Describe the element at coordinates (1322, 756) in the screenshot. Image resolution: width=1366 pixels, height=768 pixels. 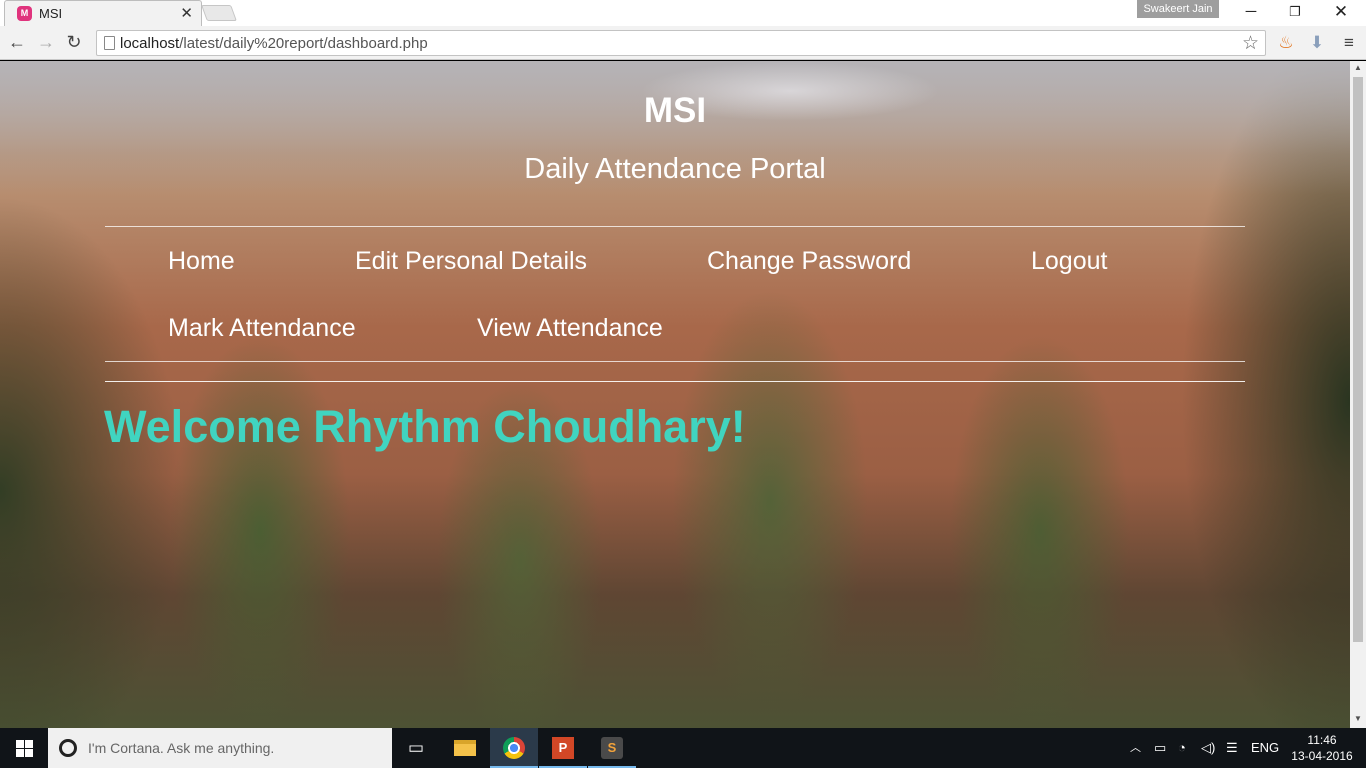
I see `clock-date: 13-04-2016` at that location.